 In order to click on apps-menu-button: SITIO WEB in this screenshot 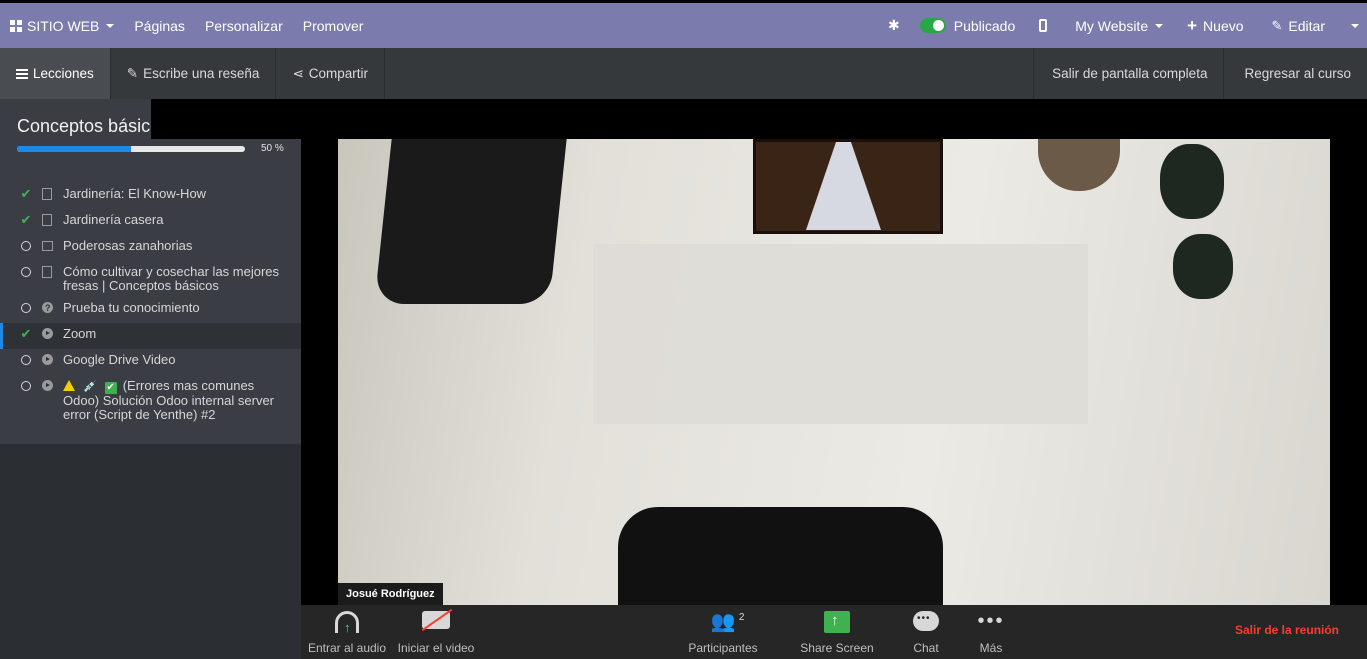, I will do `click(62, 25)`.